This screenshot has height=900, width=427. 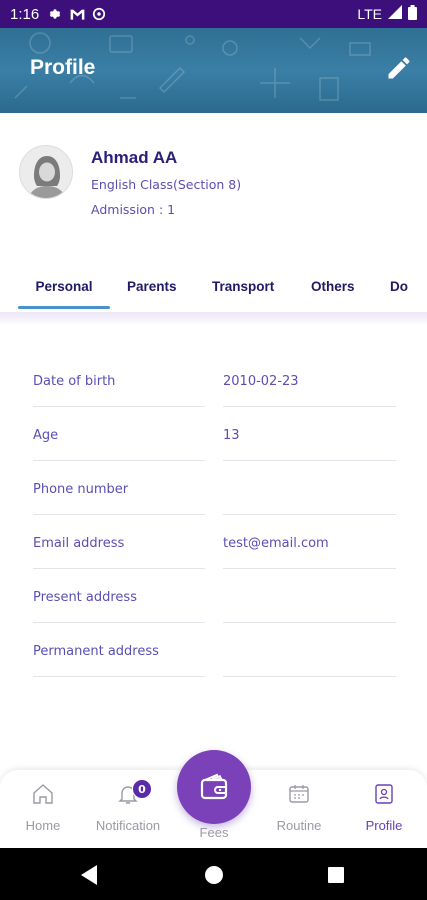 I want to click on tab-label: Parents, so click(x=152, y=286).